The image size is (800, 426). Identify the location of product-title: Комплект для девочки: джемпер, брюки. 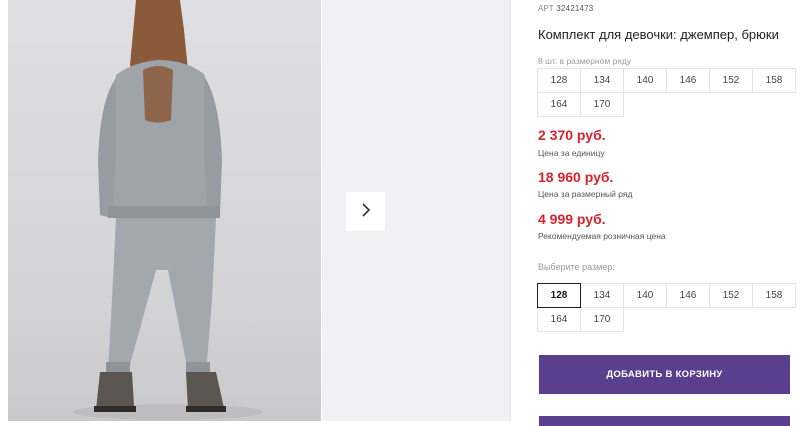
(658, 34).